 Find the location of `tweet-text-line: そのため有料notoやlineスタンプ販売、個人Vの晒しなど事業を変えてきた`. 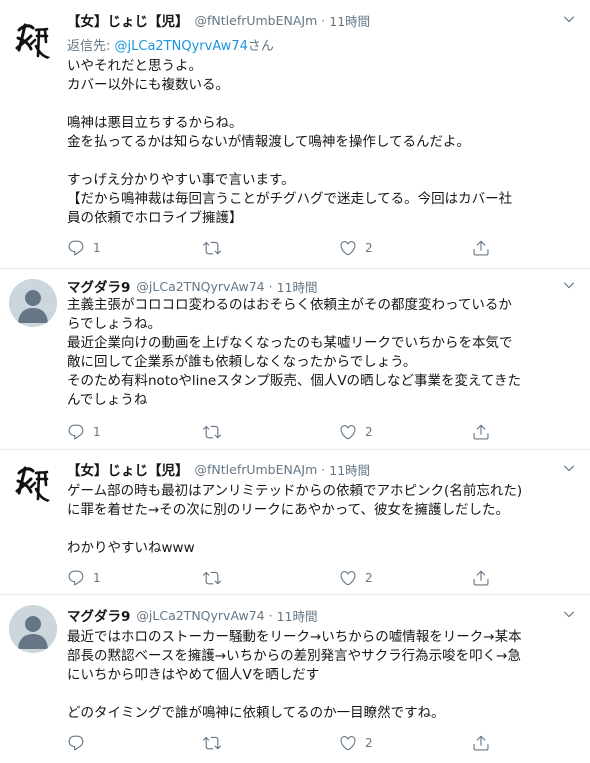

tweet-text-line: そのため有料notoやlineスタンプ販売、個人Vの晒しなど事業を変えてきた is located at coordinates (294, 381).